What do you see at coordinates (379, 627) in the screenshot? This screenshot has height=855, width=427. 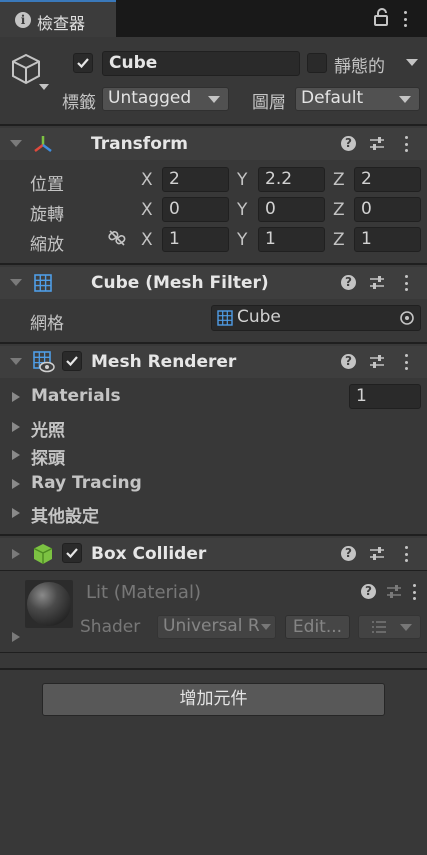 I see `list-icon` at bounding box center [379, 627].